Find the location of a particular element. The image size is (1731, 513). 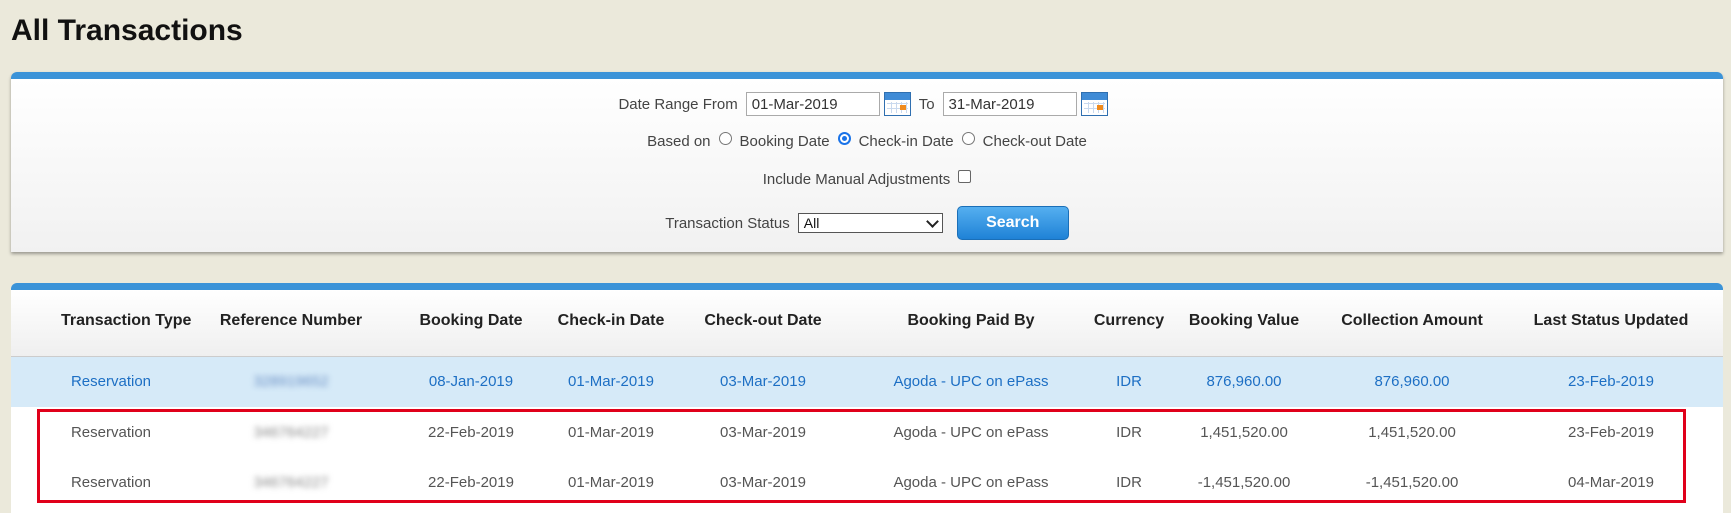

radio-check-out-date is located at coordinates (968, 138).